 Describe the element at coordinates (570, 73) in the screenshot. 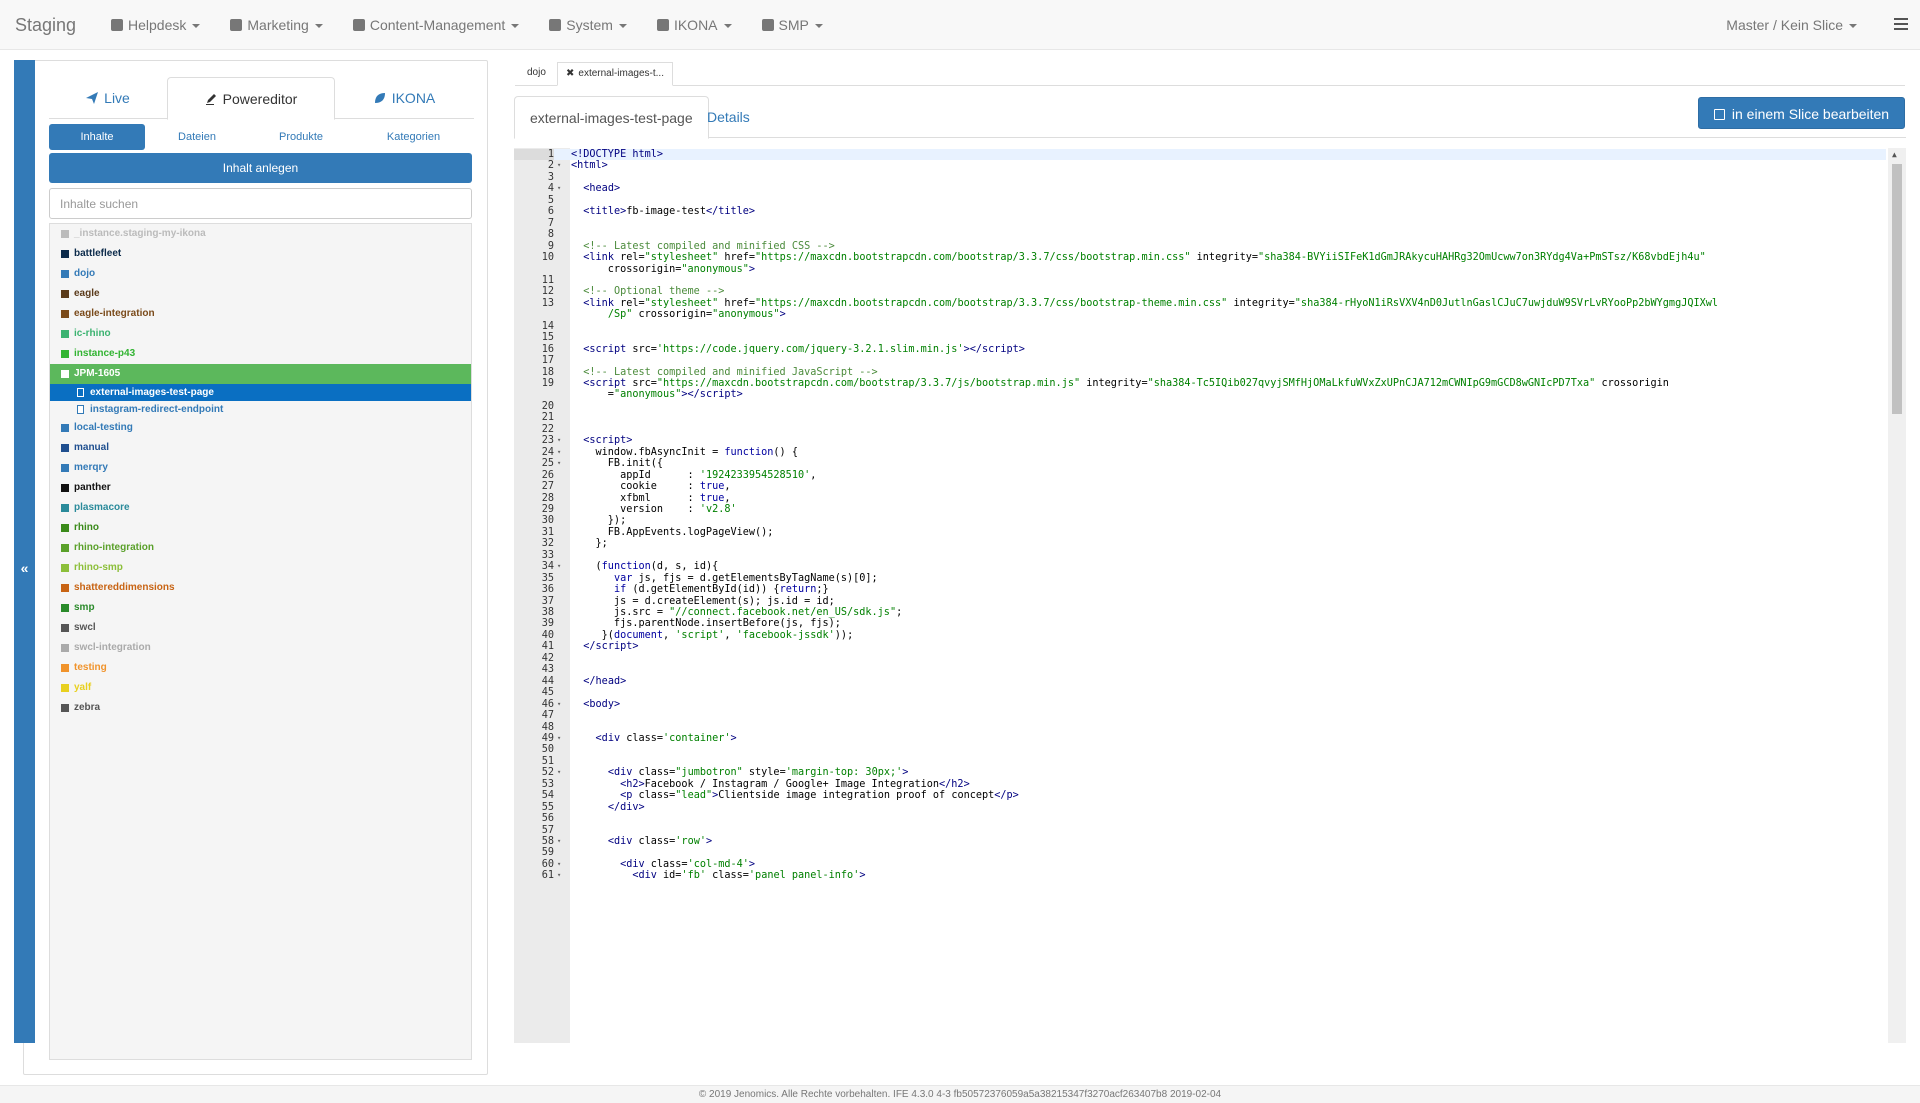

I see `close-icon: ✖` at that location.